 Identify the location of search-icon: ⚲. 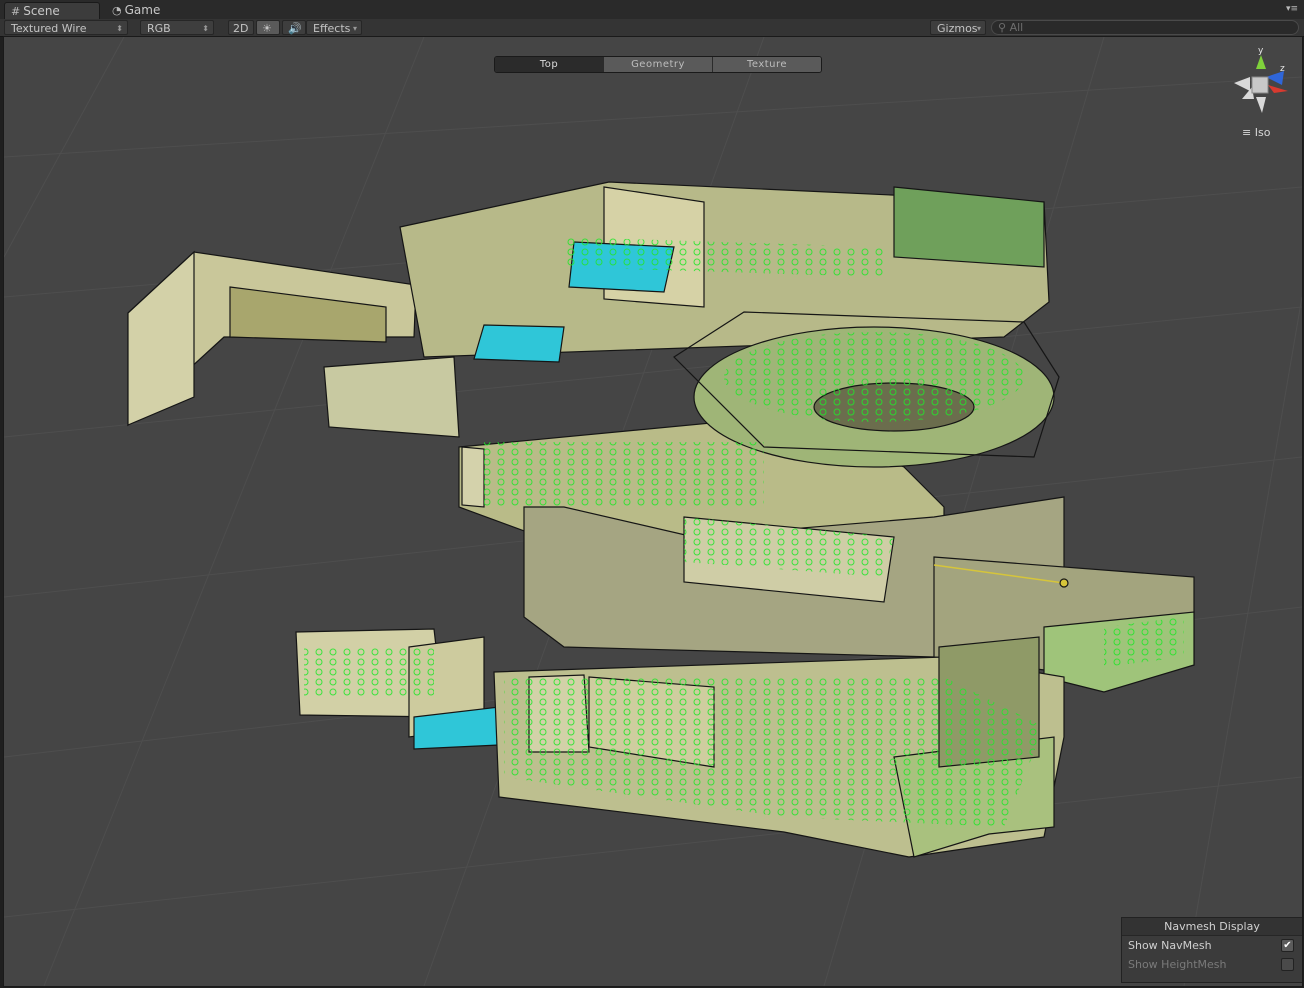
(1002, 27).